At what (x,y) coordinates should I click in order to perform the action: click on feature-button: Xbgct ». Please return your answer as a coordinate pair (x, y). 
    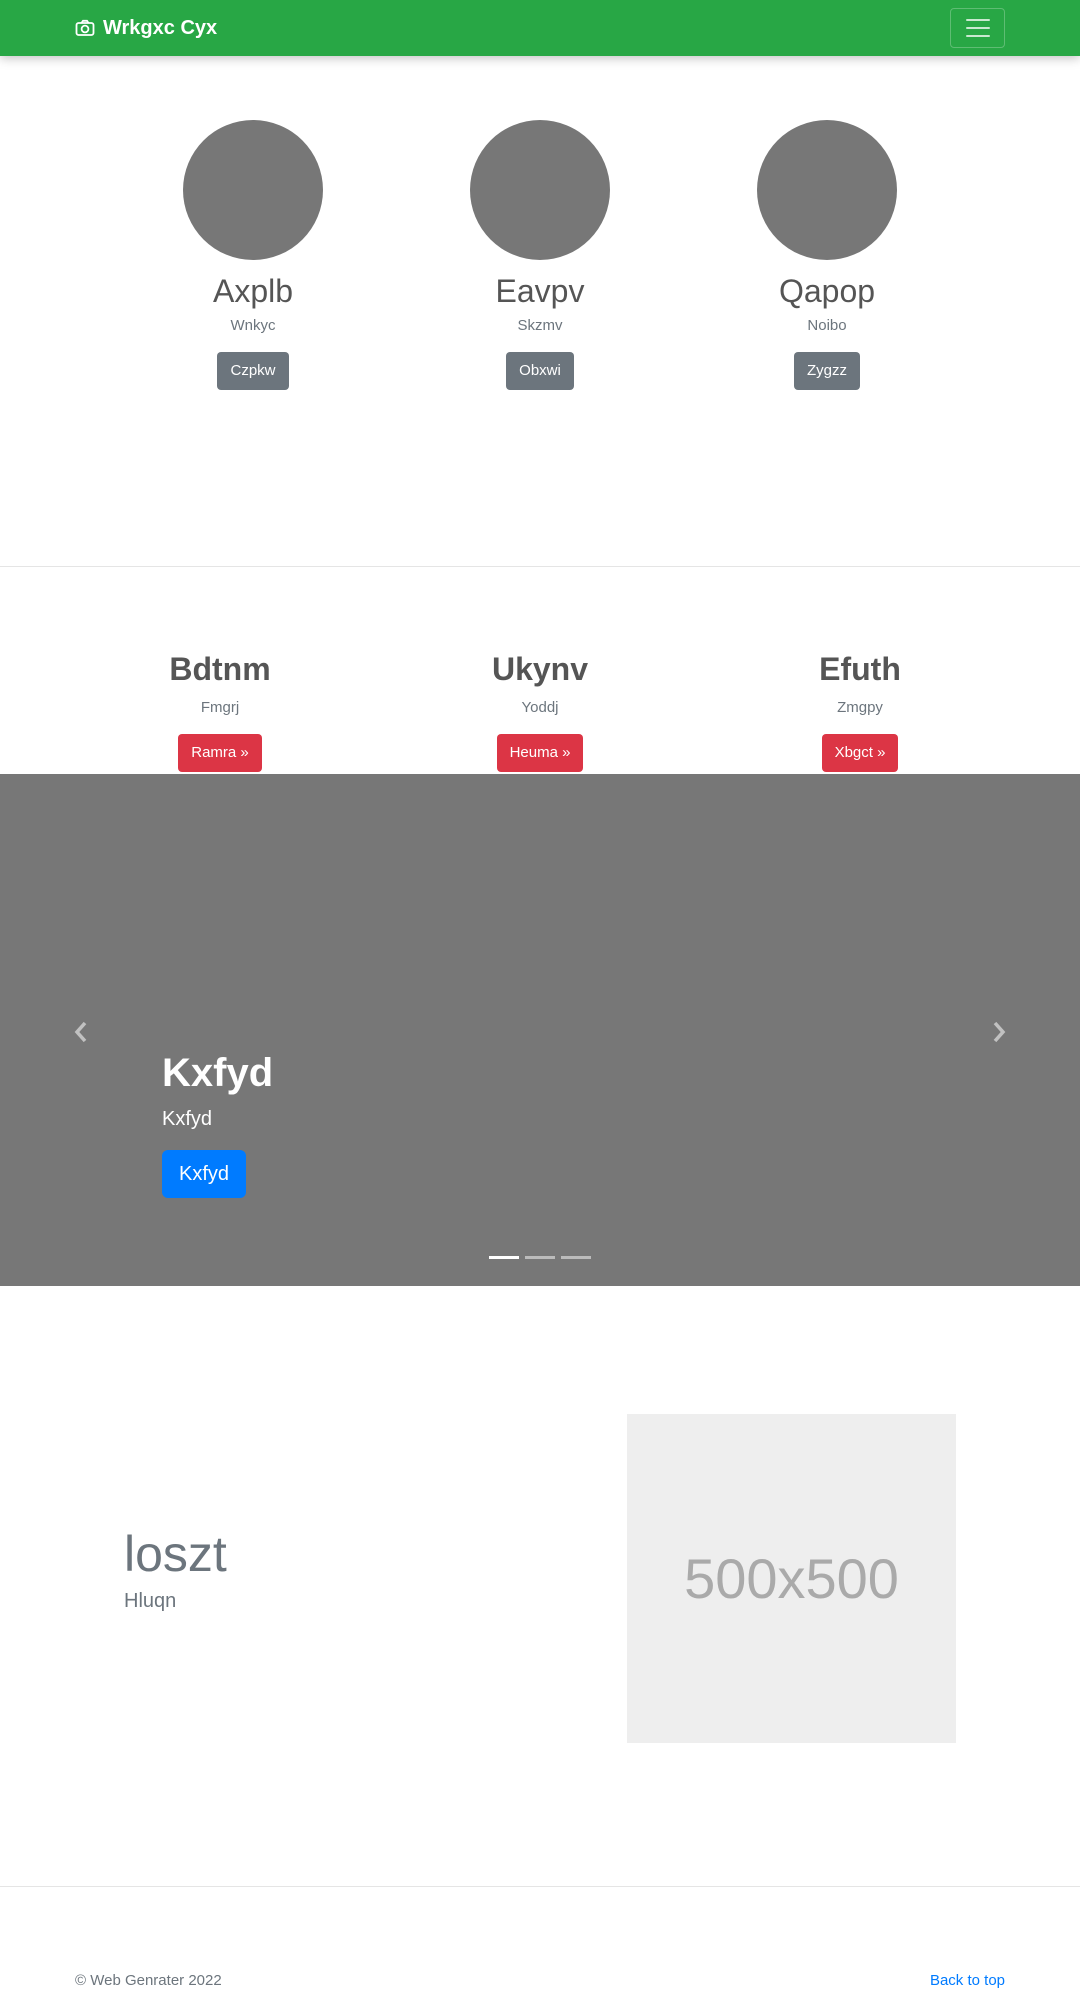
    Looking at the image, I should click on (860, 753).